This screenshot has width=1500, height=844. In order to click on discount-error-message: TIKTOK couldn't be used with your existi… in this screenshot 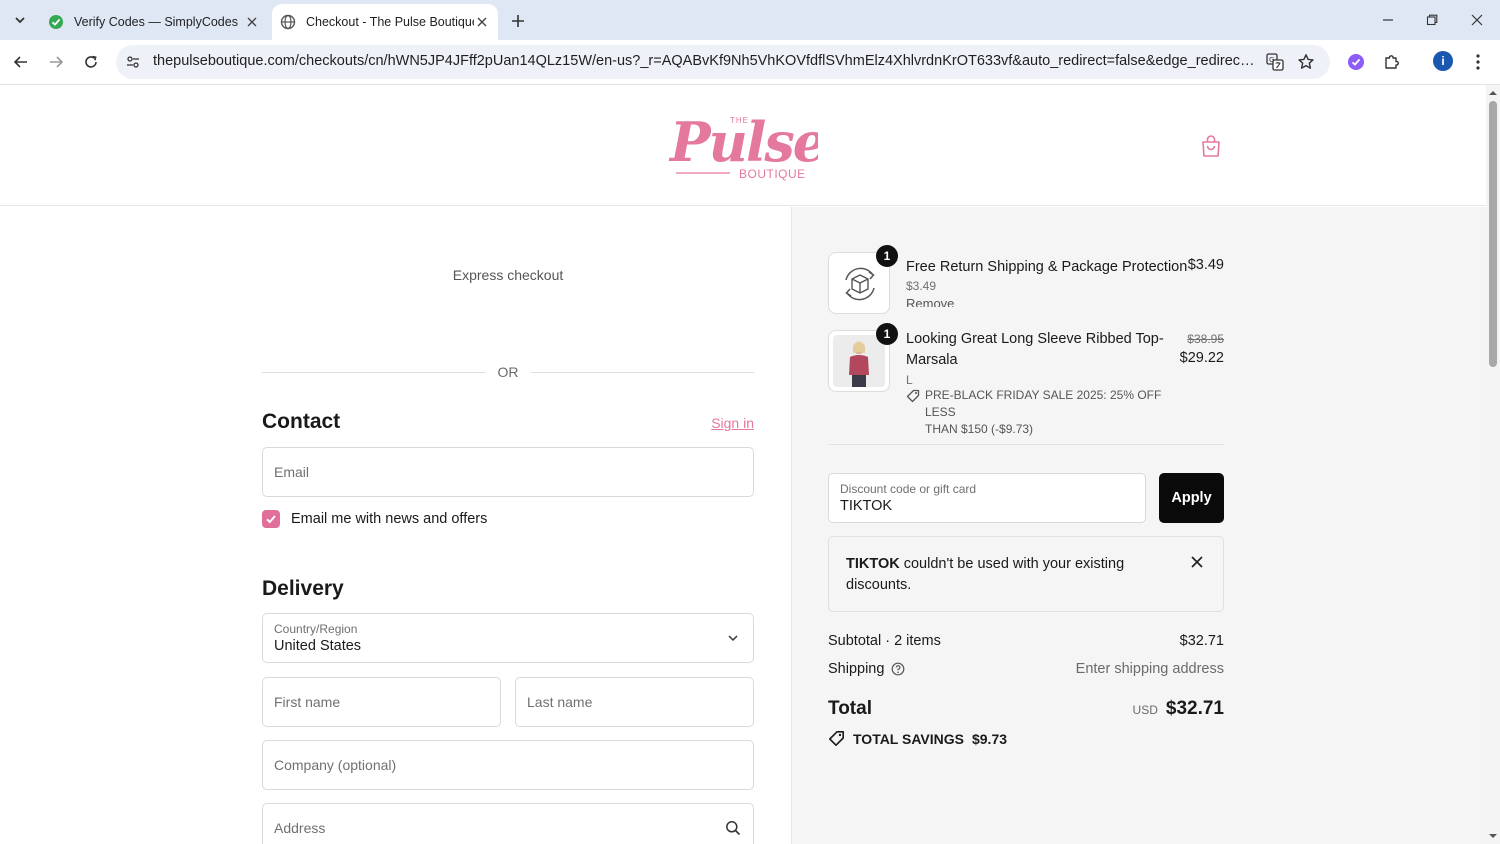, I will do `click(1006, 575)`.